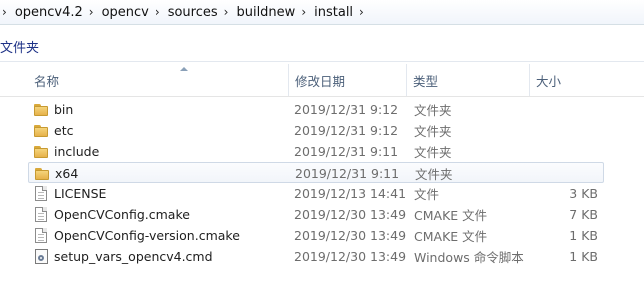 This screenshot has width=644, height=286. What do you see at coordinates (469, 257) in the screenshot?
I see `file-type: Windows 命令脚本` at bounding box center [469, 257].